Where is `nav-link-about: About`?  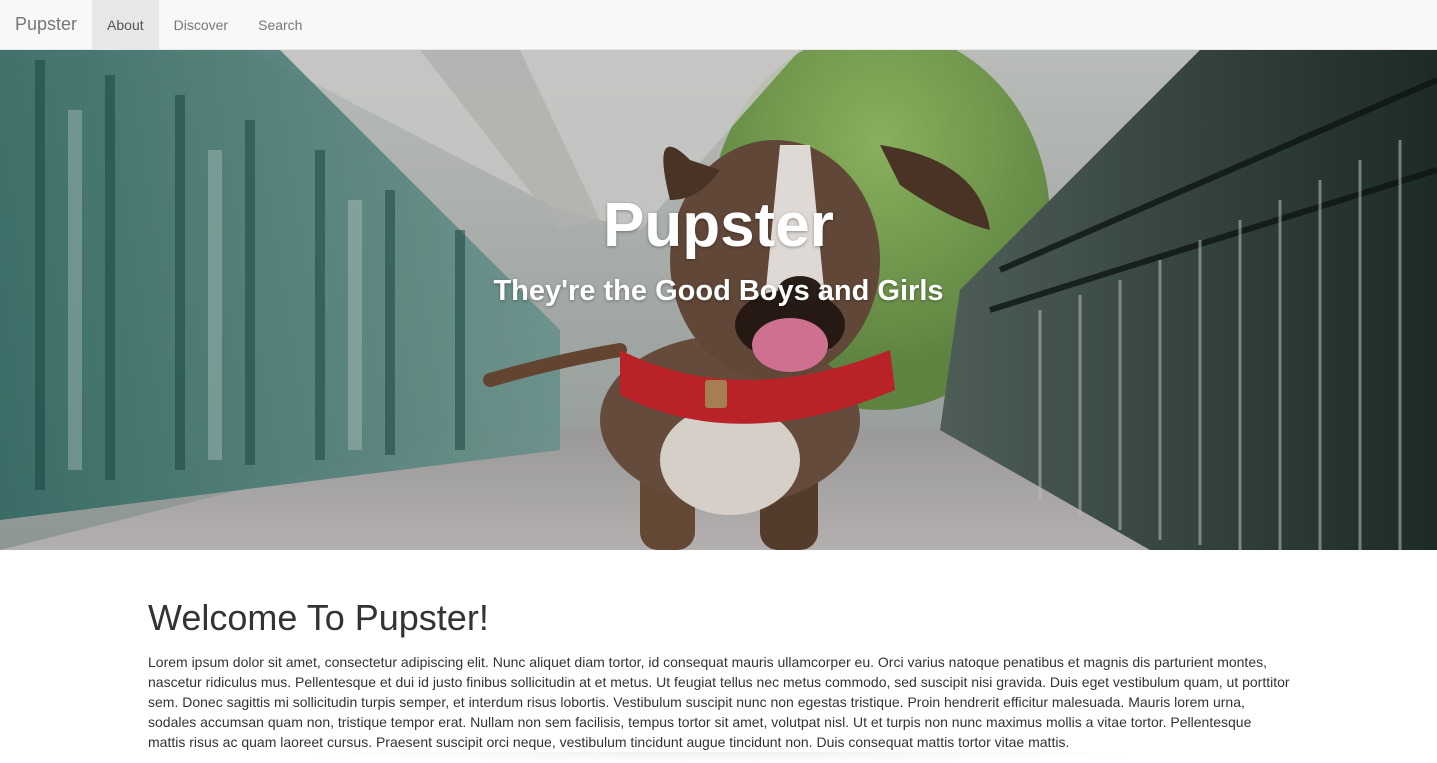
nav-link-about: About is located at coordinates (125, 24).